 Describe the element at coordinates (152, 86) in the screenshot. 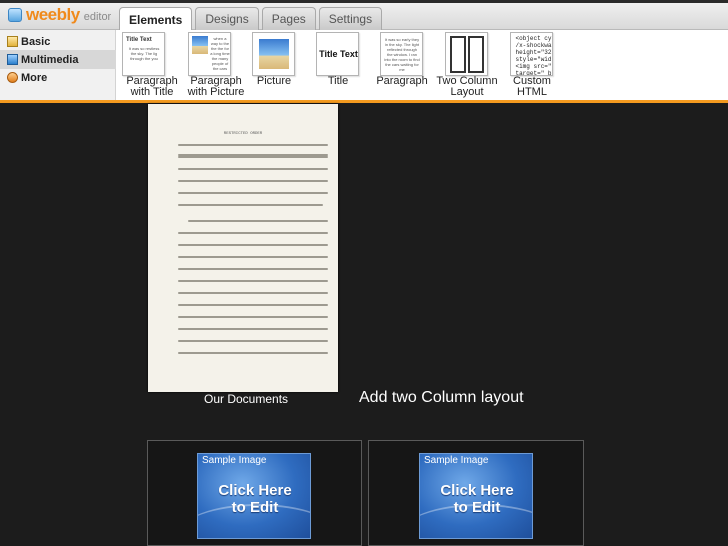

I see `element-label: Paragraph with Title` at that location.